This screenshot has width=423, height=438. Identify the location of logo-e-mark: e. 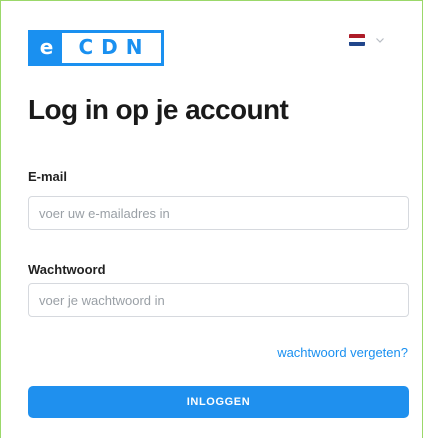
(46, 48).